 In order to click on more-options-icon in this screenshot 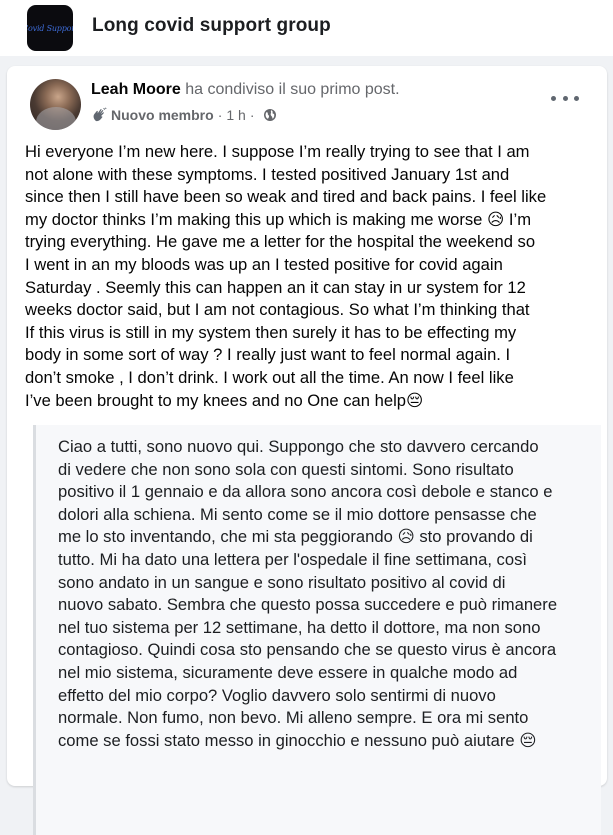, I will do `click(565, 98)`.